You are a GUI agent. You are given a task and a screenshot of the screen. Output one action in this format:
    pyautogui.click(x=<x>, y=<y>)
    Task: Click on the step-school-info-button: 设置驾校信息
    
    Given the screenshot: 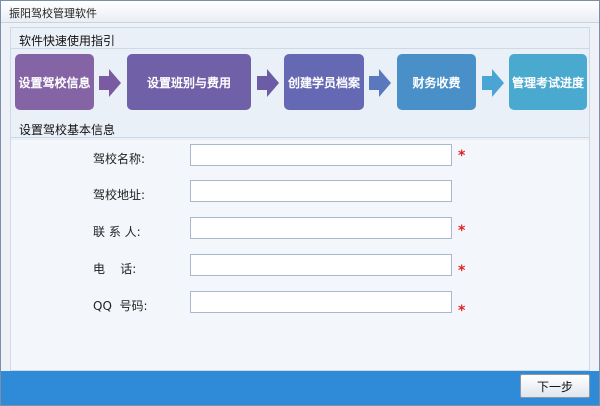 What is the action you would take?
    pyautogui.click(x=54, y=82)
    